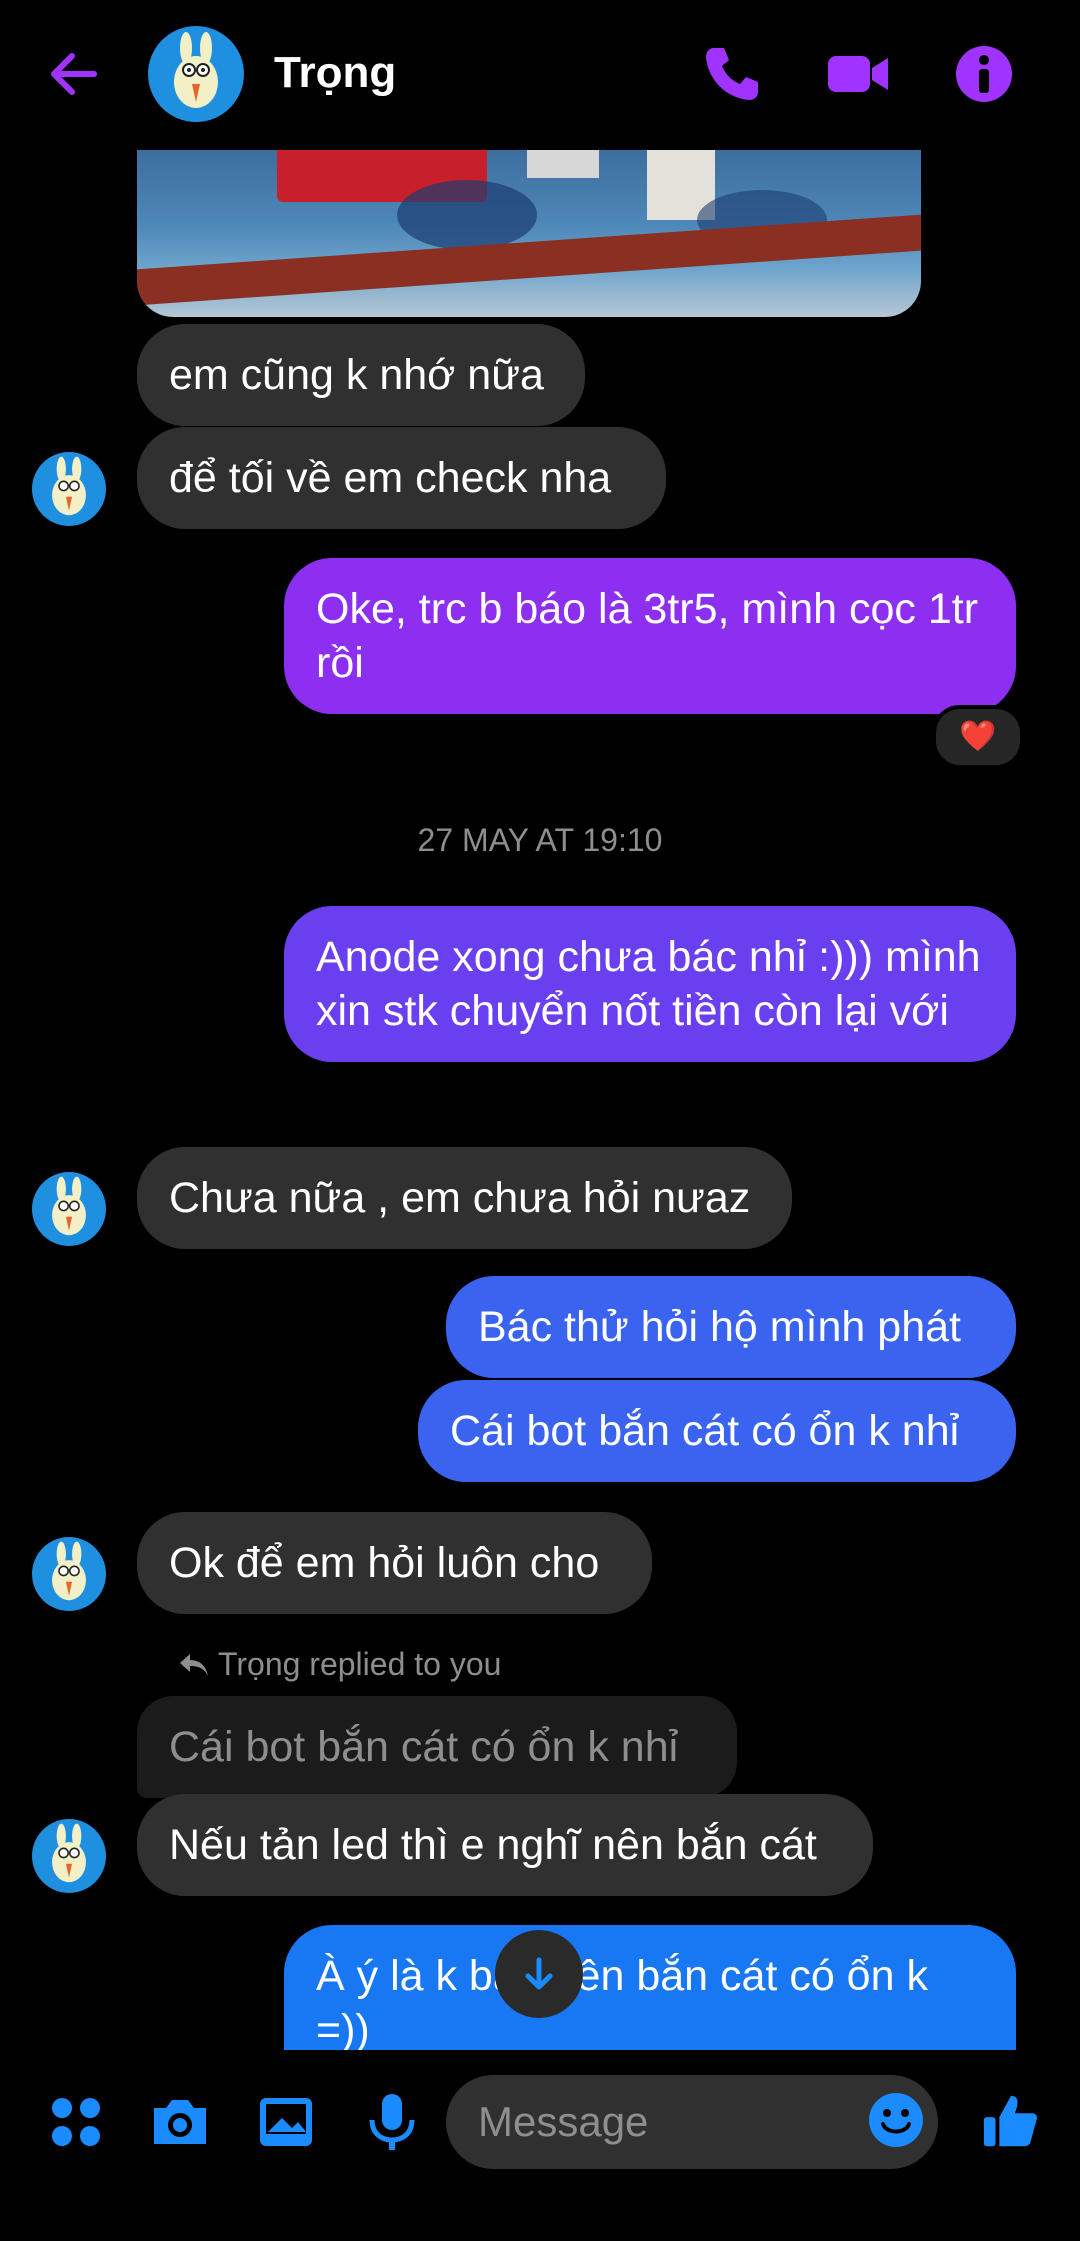  What do you see at coordinates (731, 1327) in the screenshot?
I see `outgoing-message: Bác thử hỏi hộ mình phát` at bounding box center [731, 1327].